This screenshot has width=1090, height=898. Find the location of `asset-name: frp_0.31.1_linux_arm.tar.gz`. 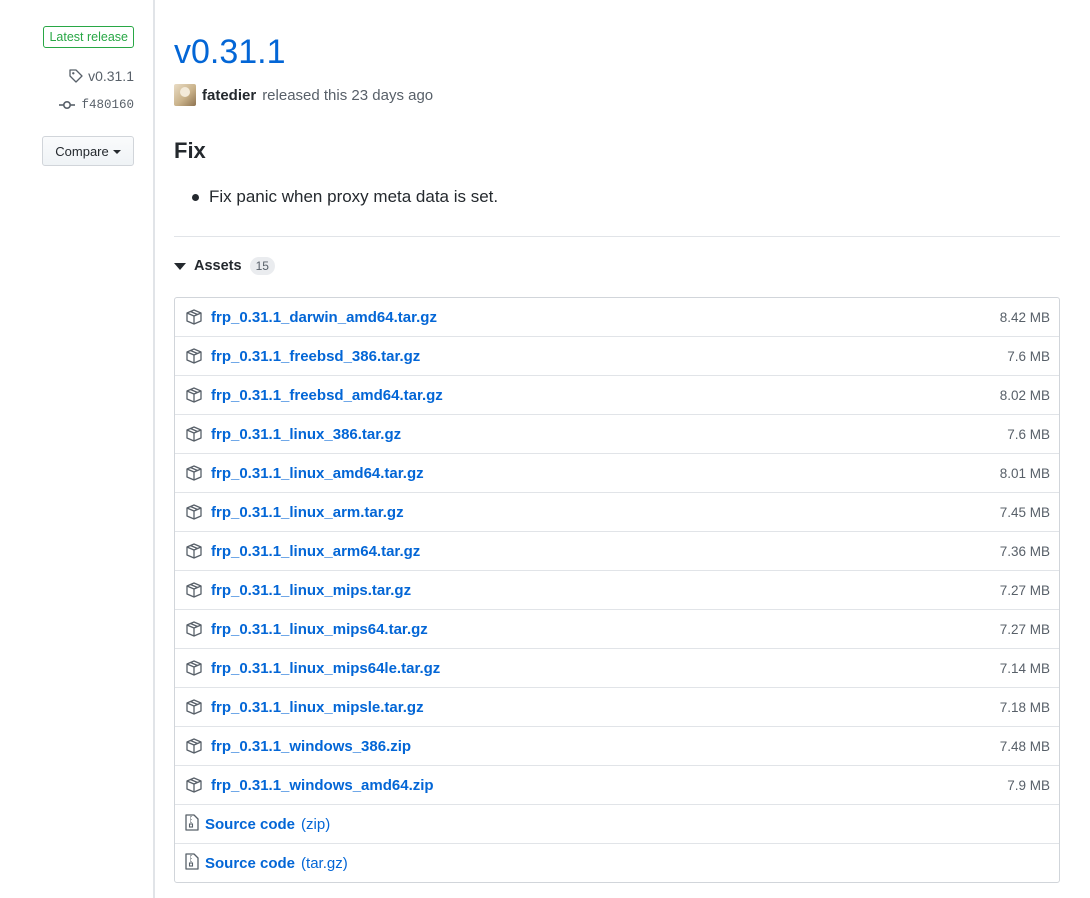

asset-name: frp_0.31.1_linux_arm.tar.gz is located at coordinates (307, 512).